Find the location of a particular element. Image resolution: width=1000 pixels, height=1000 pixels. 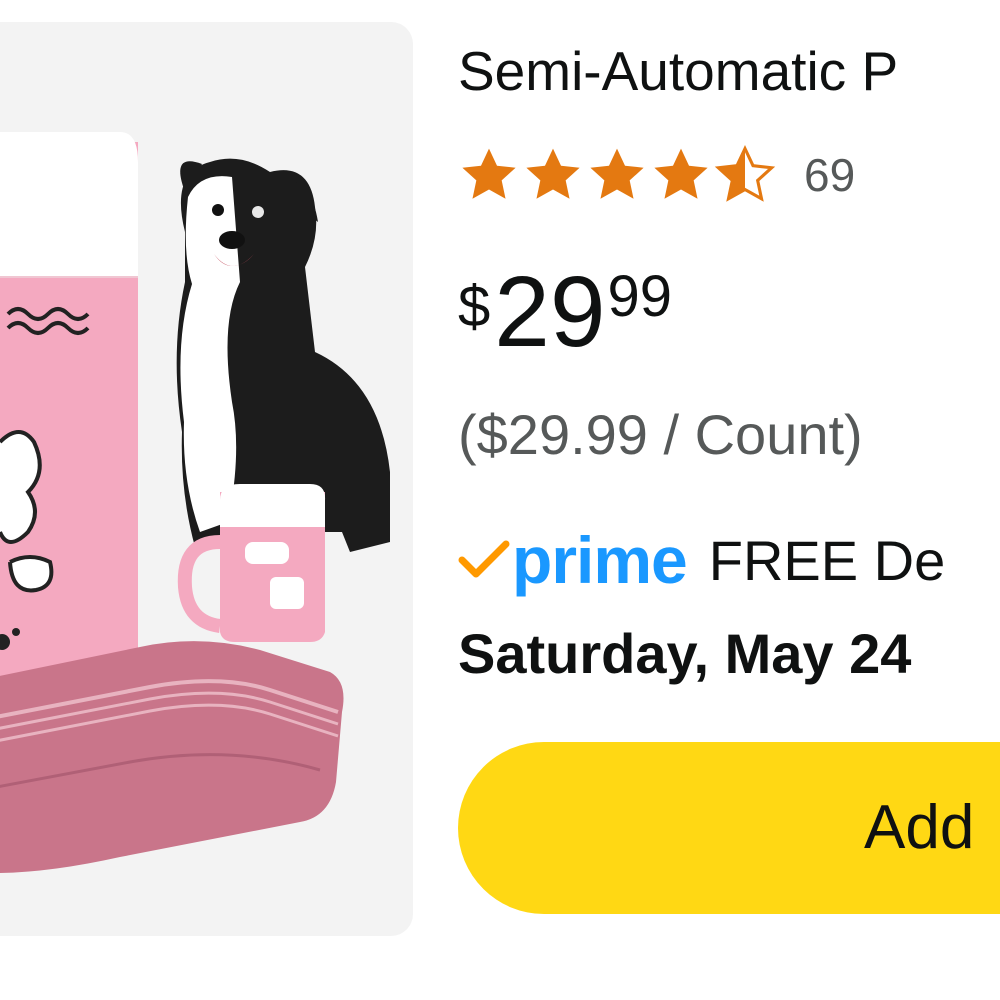

prime-check-icon is located at coordinates (484, 559).